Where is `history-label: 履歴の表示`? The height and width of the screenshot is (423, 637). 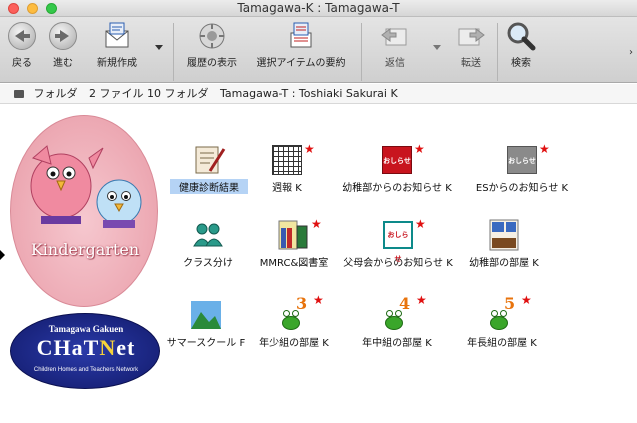
history-label: 履歴の表示 is located at coordinates (212, 63).